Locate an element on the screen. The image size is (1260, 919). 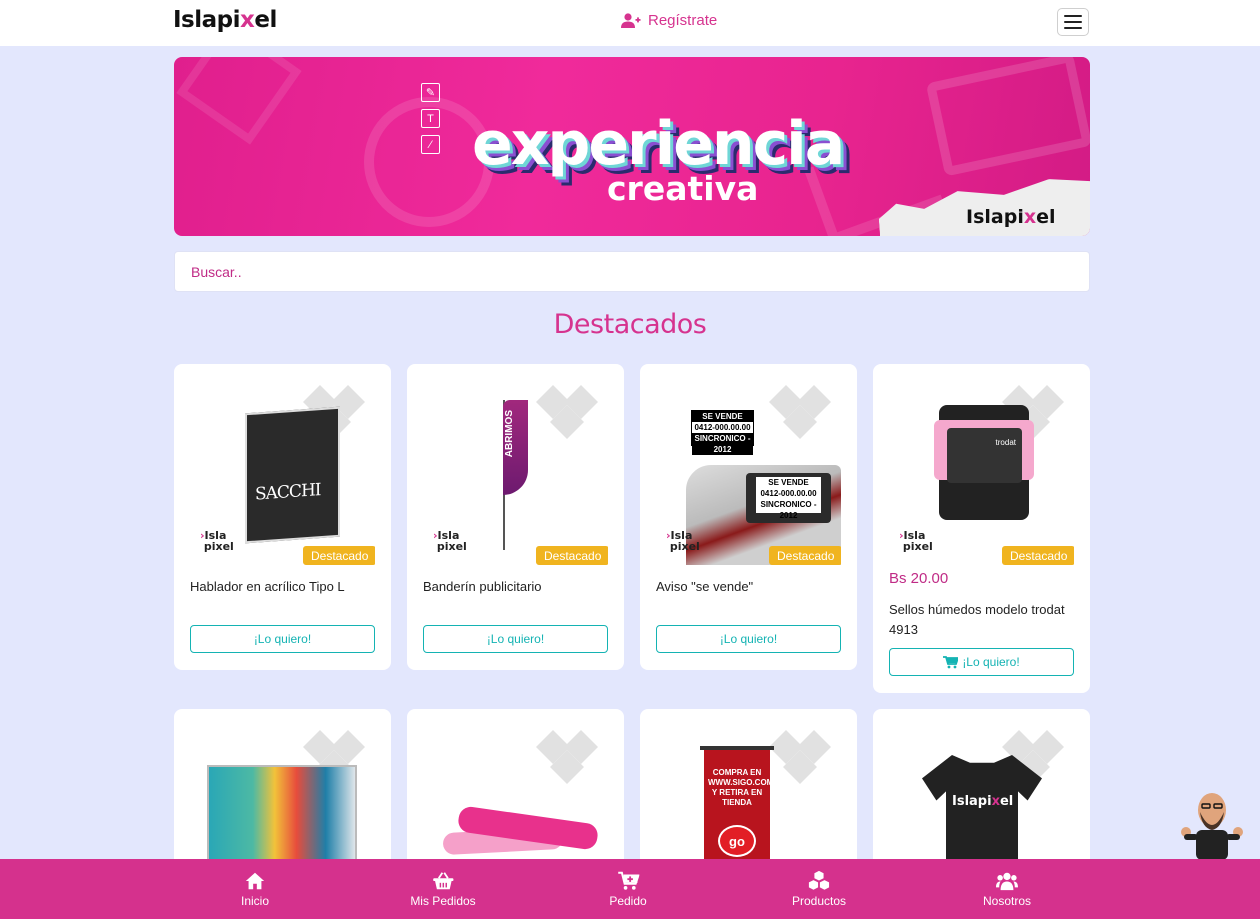
tshirt-logo: Islapixel is located at coordinates (983, 801).